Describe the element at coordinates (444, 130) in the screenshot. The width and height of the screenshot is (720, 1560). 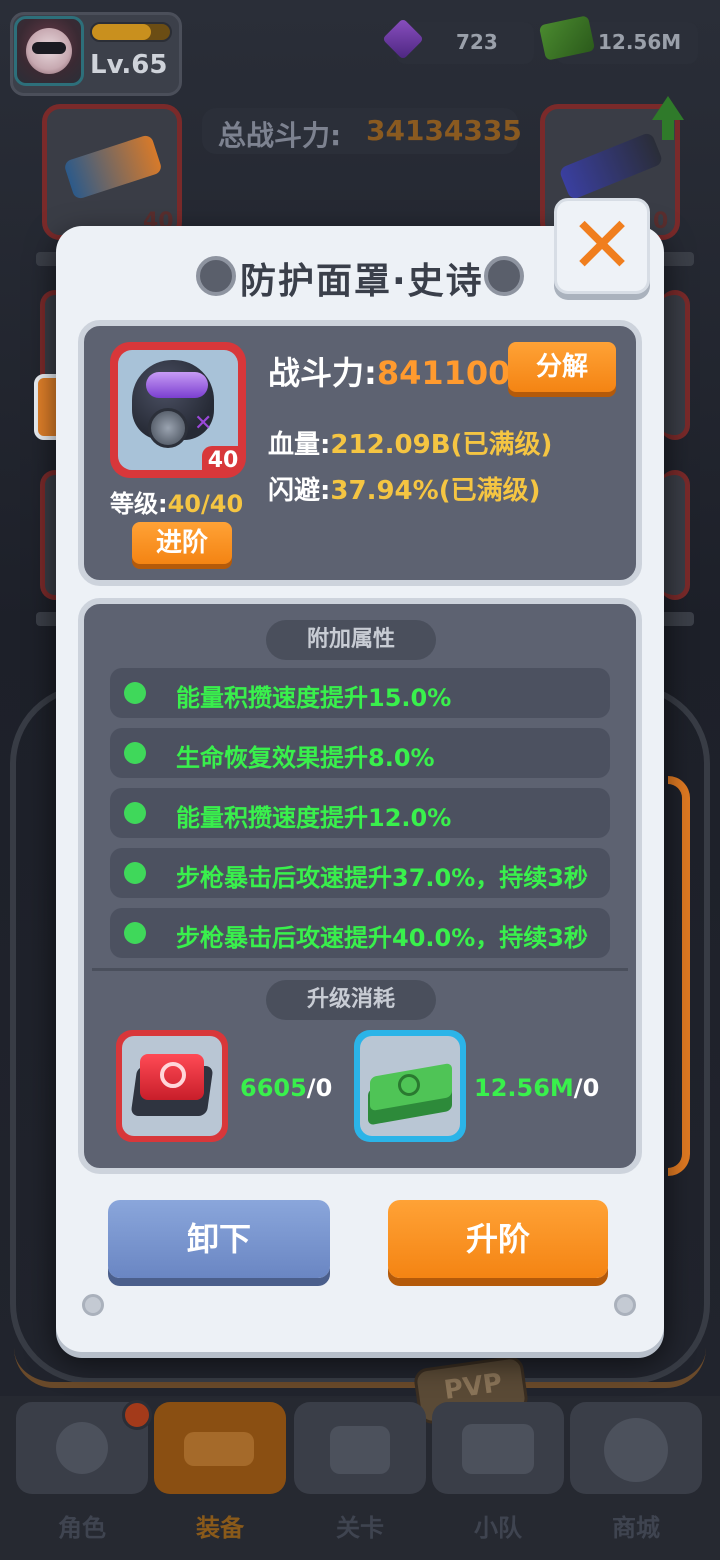
I see `total-power-value: 34134335` at that location.